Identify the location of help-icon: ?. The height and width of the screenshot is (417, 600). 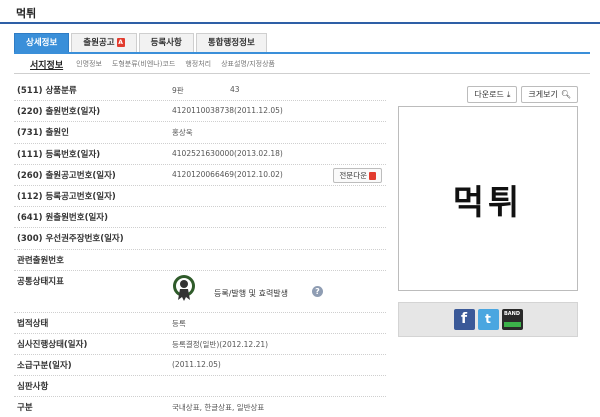
(317, 291).